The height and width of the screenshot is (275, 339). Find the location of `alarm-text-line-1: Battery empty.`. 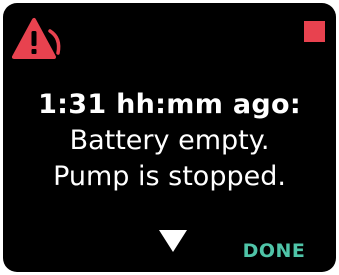

alarm-text-line-1: Battery empty. is located at coordinates (169, 140).